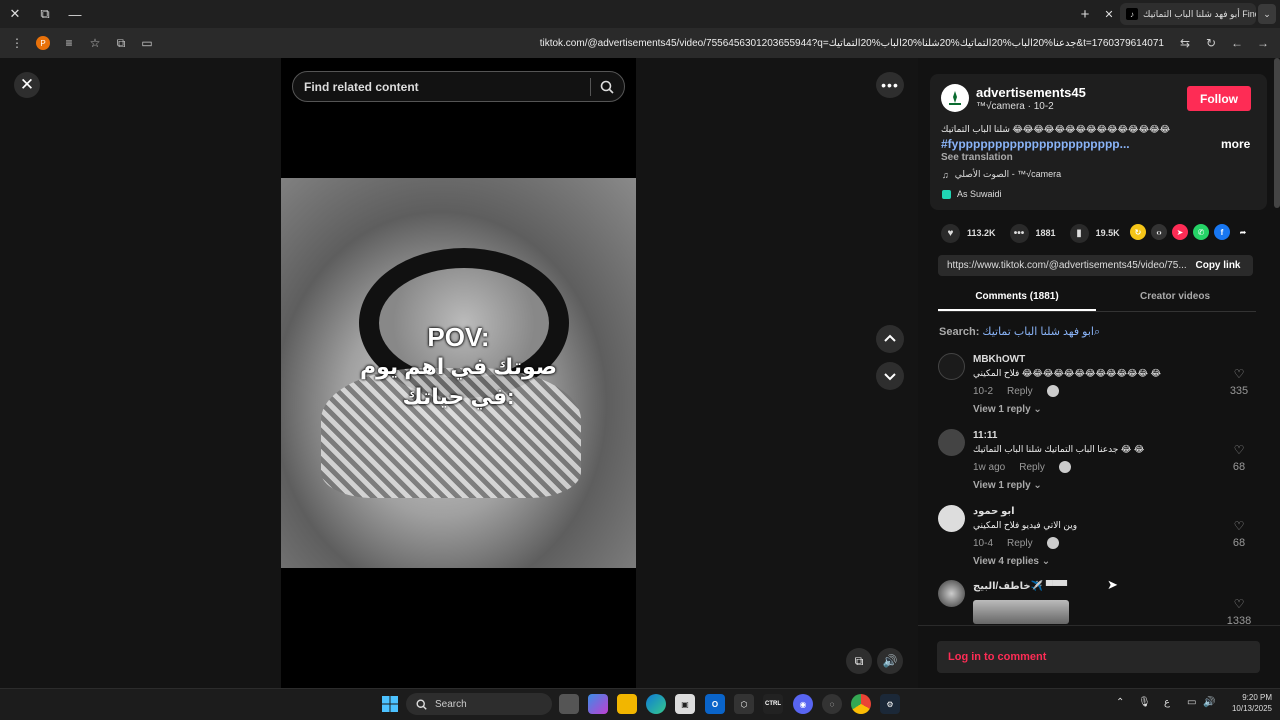  Describe the element at coordinates (773, 704) in the screenshot. I see `ctrl-app-icon: CTRL` at that location.